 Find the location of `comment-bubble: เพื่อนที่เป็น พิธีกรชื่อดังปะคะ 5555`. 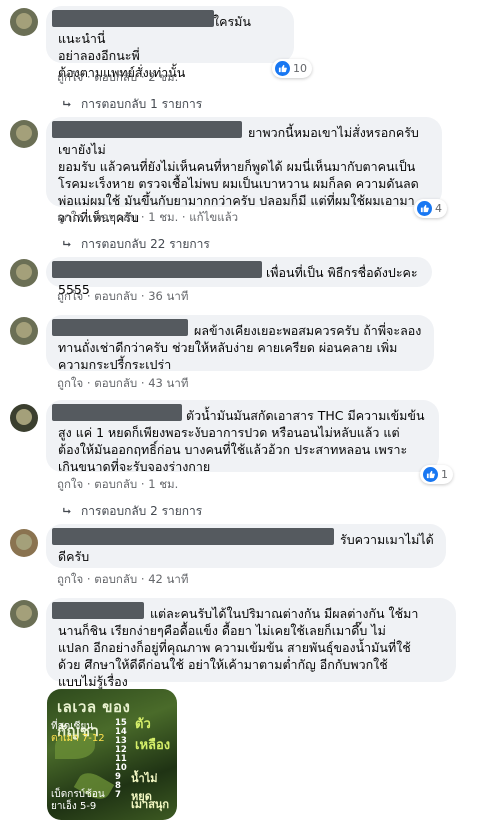

comment-bubble: เพื่อนที่เป็น พิธีกรชื่อดังปะคะ 5555 is located at coordinates (239, 277).